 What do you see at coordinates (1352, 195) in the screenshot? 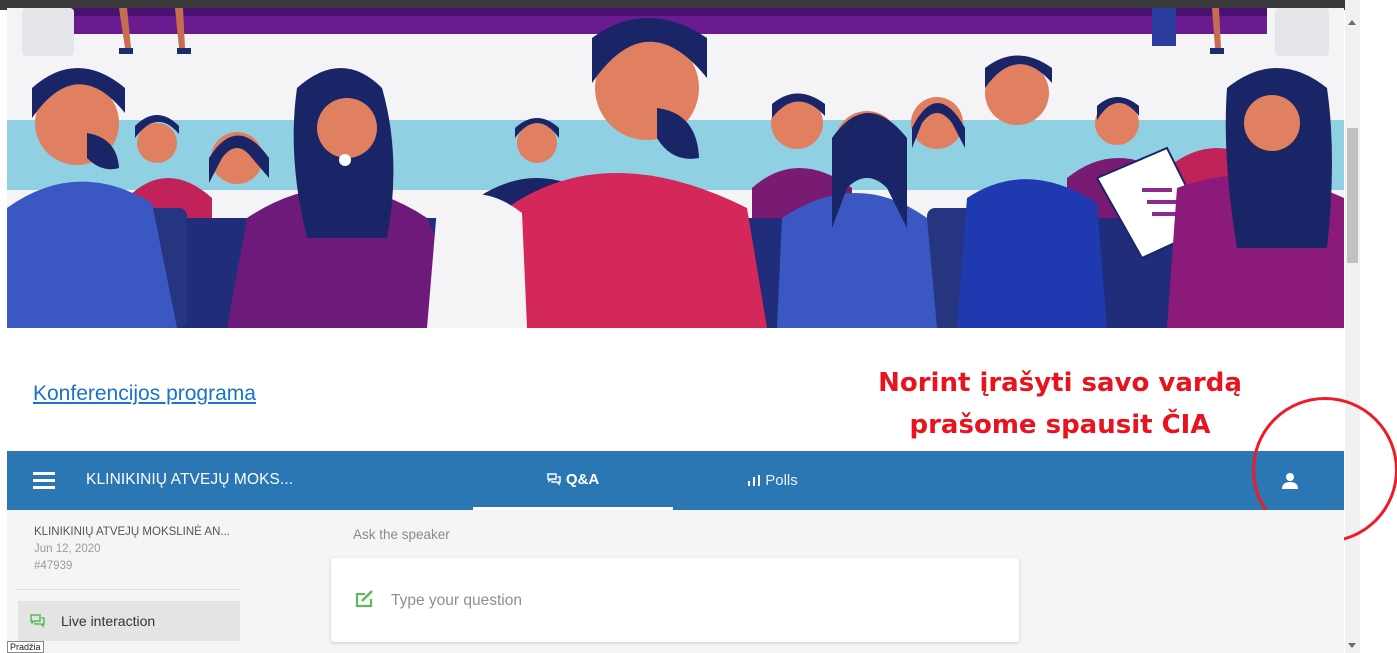
I see `scrollbar-thumb` at bounding box center [1352, 195].